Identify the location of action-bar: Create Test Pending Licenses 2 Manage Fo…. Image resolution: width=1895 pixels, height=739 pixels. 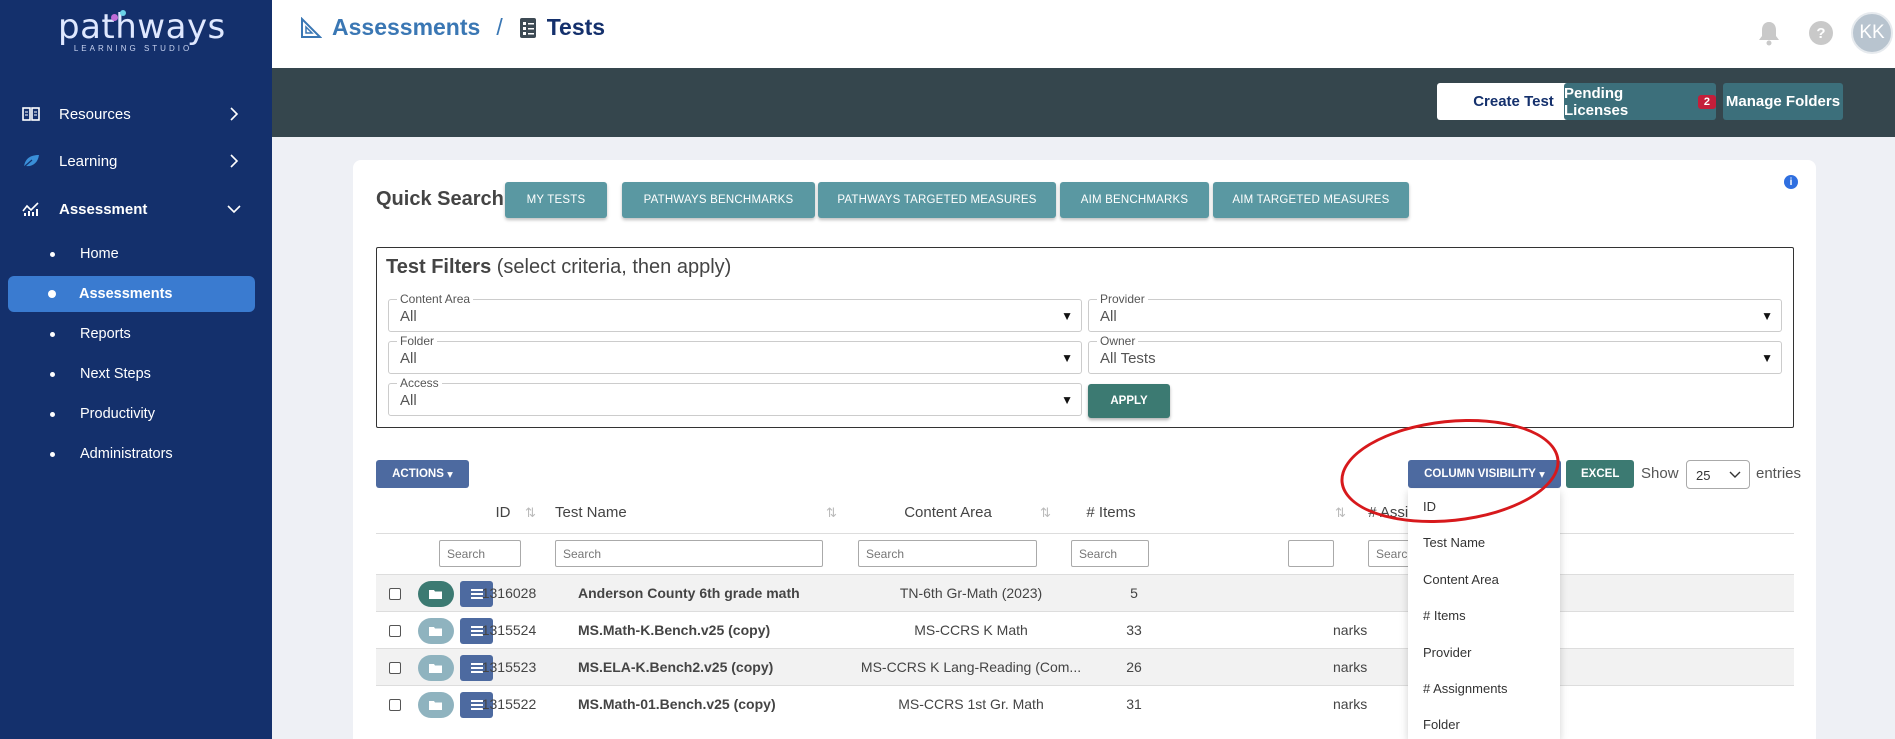
(1083, 102).